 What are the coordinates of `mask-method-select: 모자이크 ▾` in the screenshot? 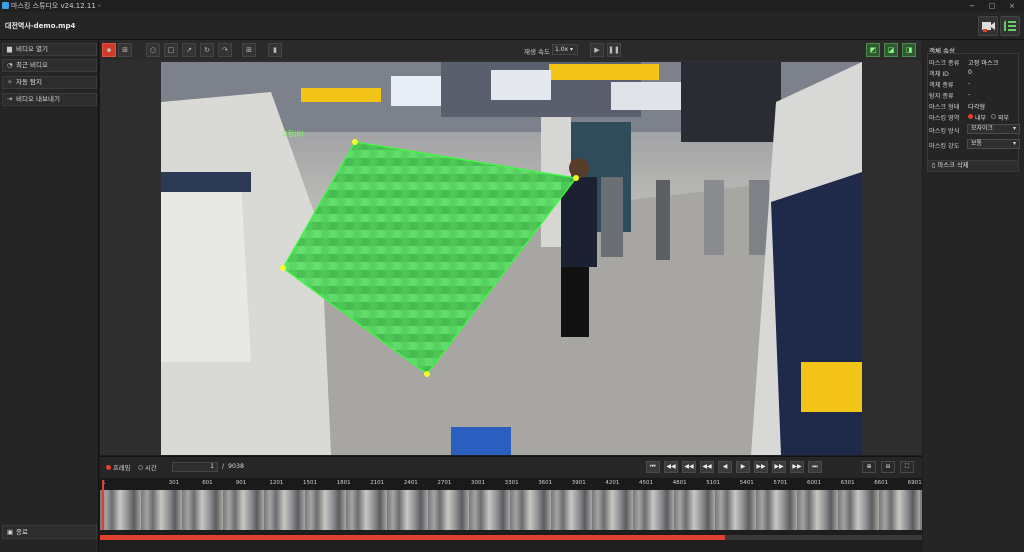 It's located at (993, 129).